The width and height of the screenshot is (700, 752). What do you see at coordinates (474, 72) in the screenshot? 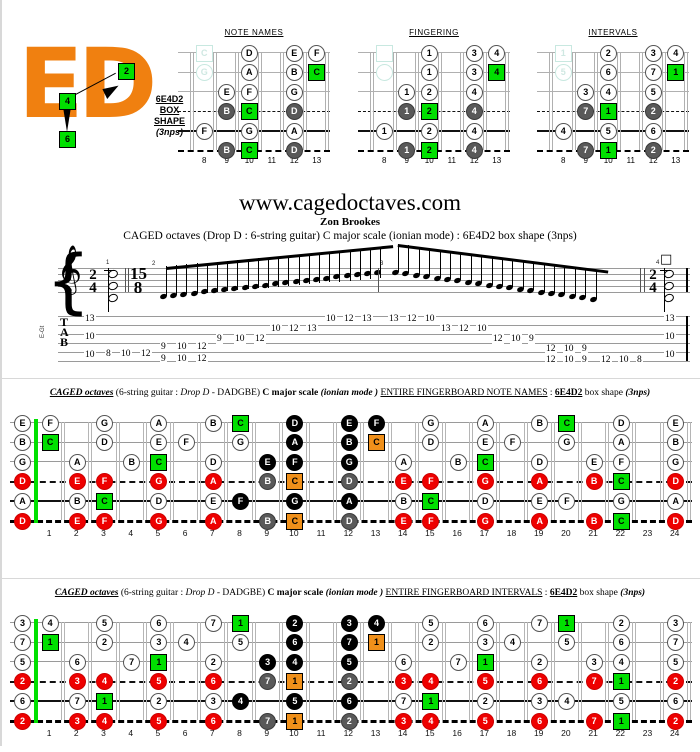
I see `box-note-marker: 3` at bounding box center [474, 72].